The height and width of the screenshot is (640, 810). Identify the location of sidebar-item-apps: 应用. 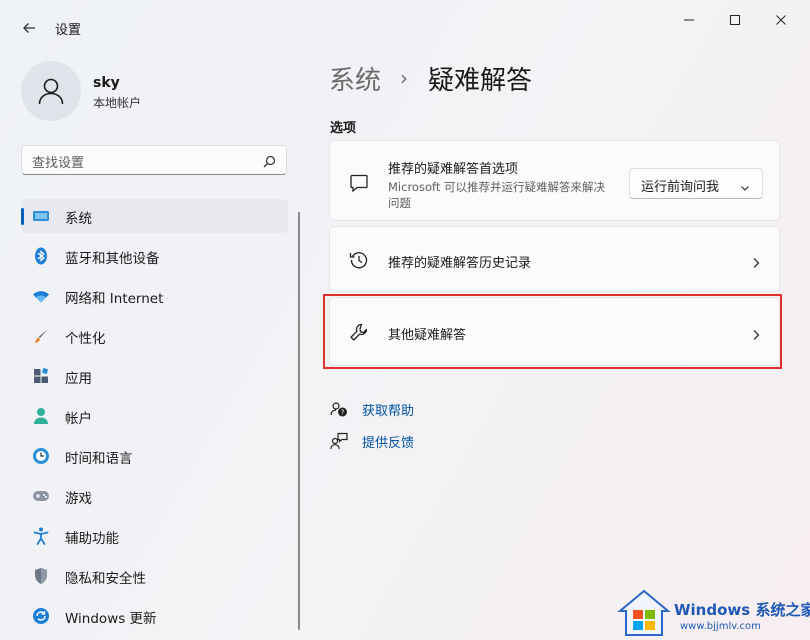
(154, 376).